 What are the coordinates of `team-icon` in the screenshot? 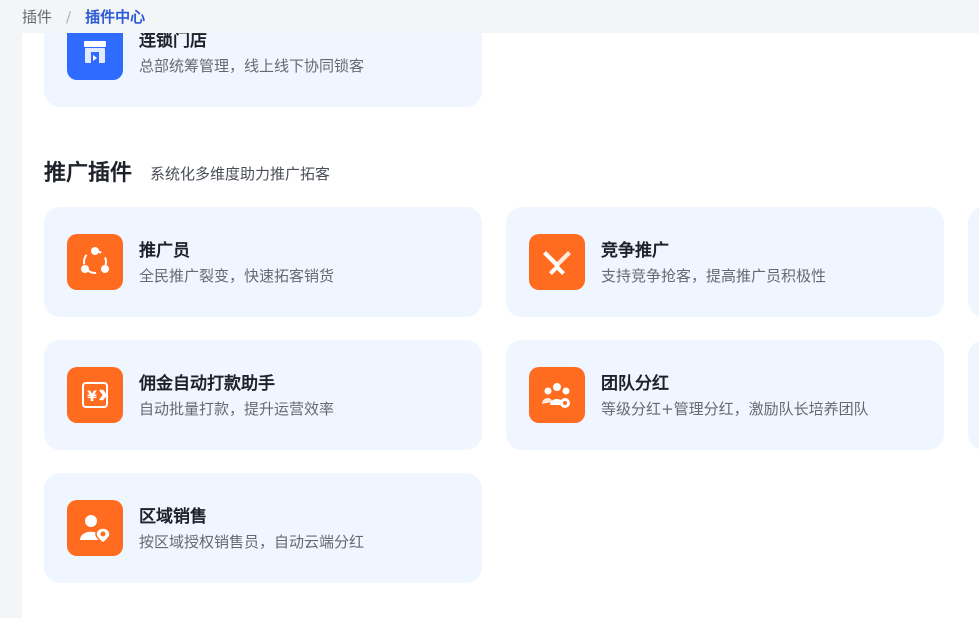 It's located at (557, 395).